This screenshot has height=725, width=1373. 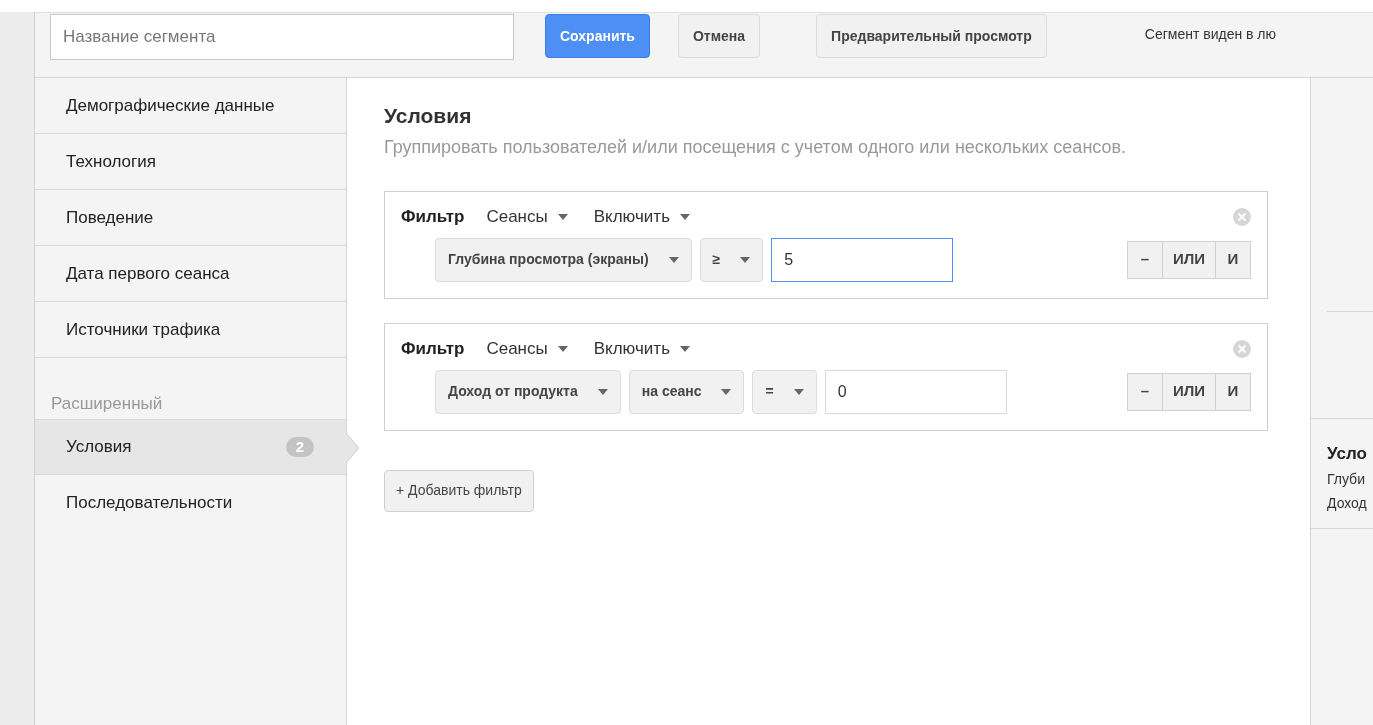 I want to click on visibility-text: Сегмент виден в лю, so click(x=1210, y=34).